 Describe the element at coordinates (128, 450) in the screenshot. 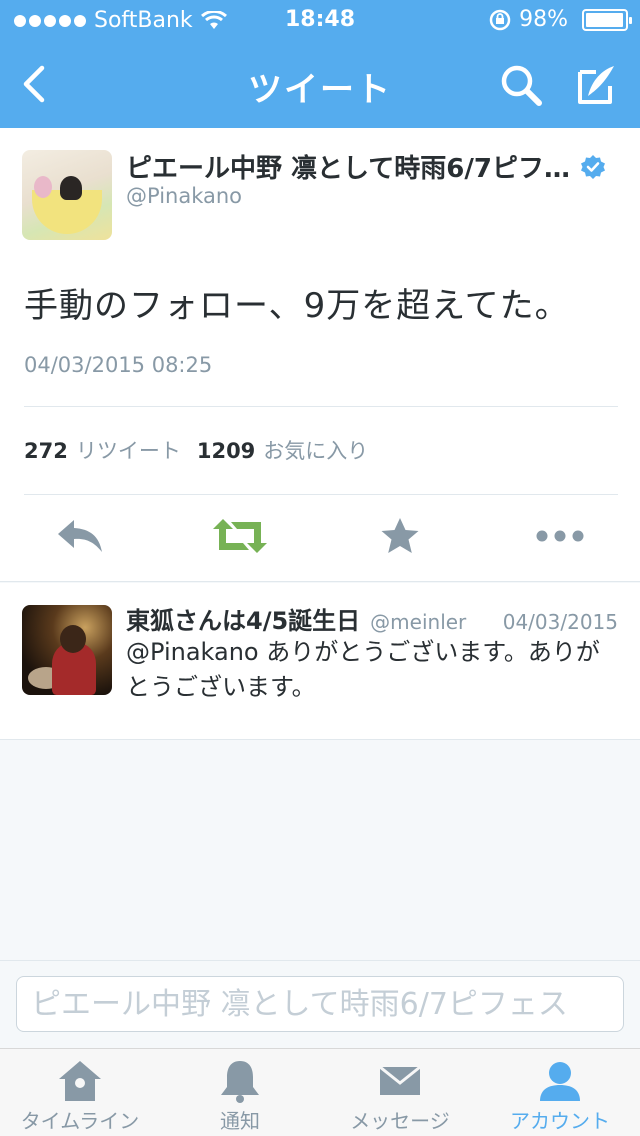

I see `retweet-label: リツイート` at that location.